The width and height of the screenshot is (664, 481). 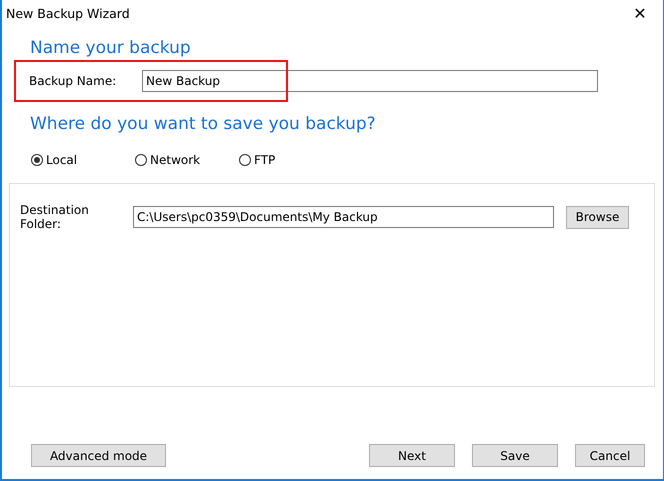 What do you see at coordinates (187, 160) in the screenshot?
I see `radio-option: Network` at bounding box center [187, 160].